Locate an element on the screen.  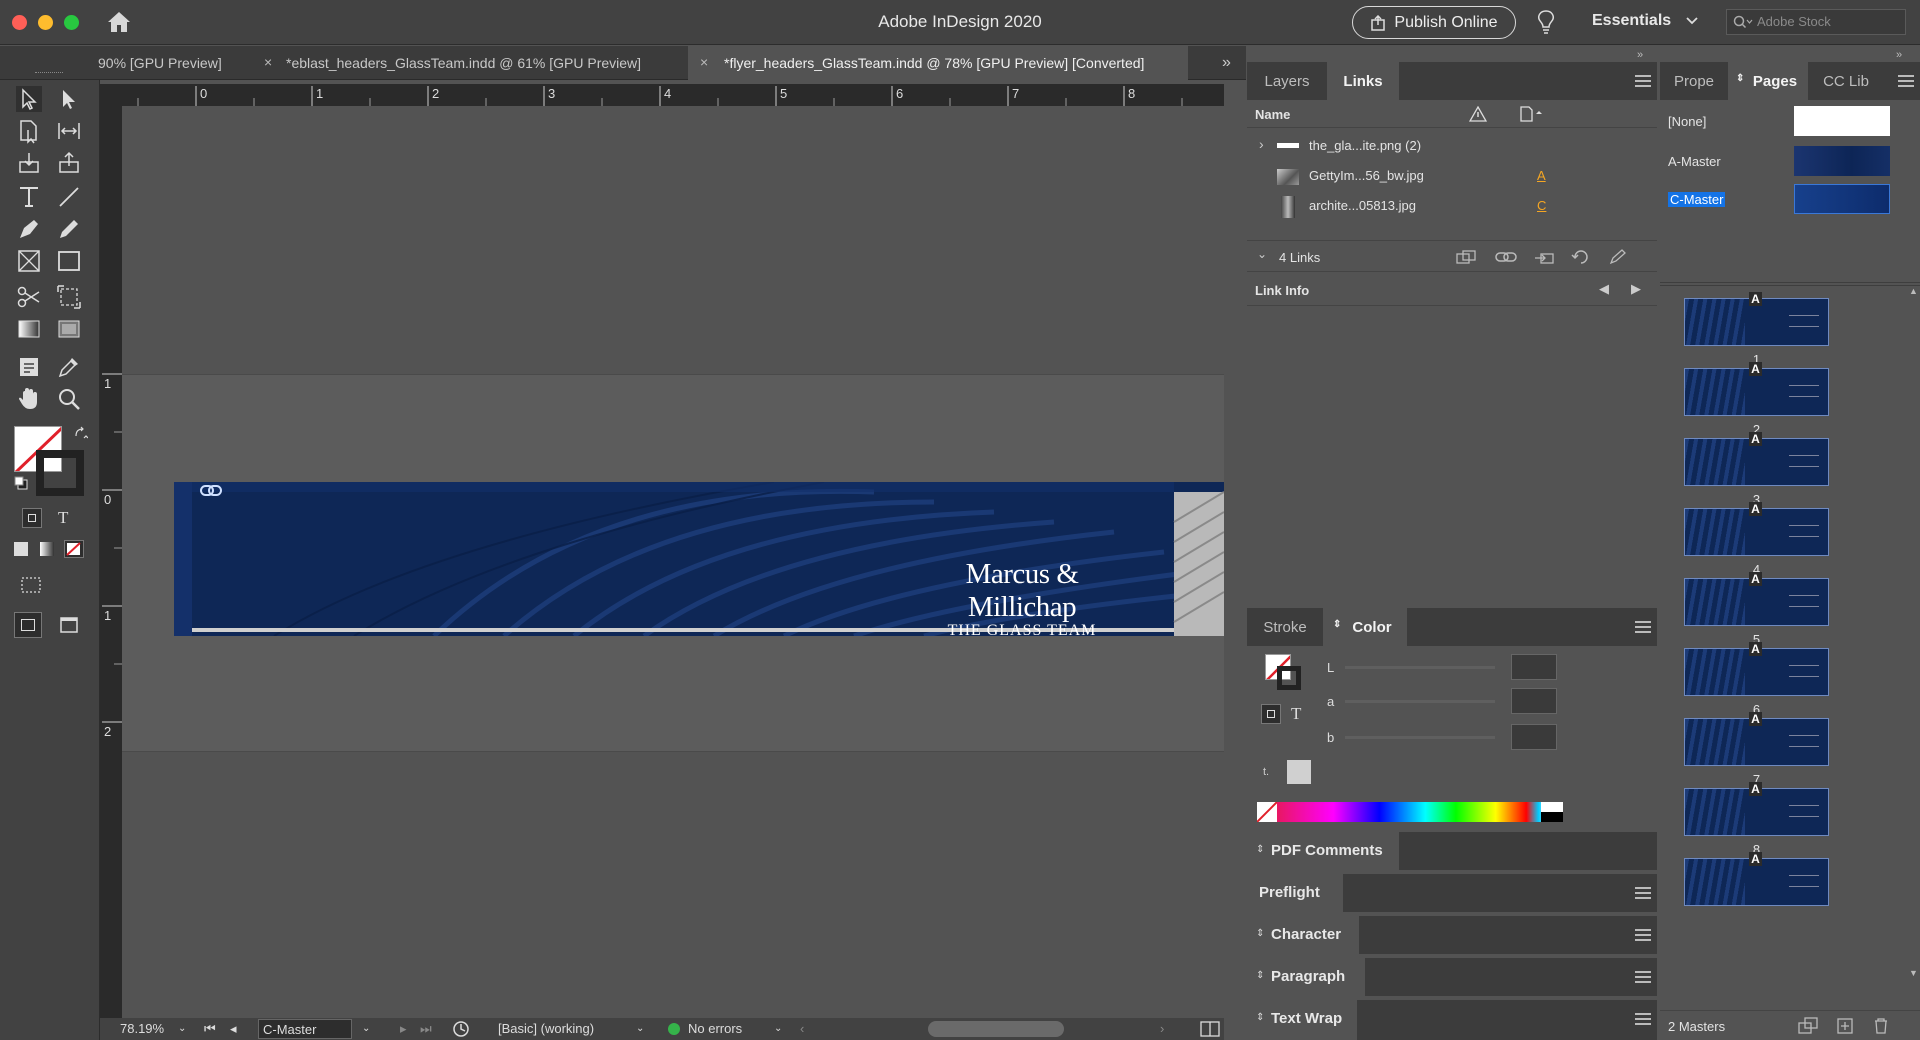
doc-tab-1: 90% [GPU Preview] is located at coordinates (171, 63).